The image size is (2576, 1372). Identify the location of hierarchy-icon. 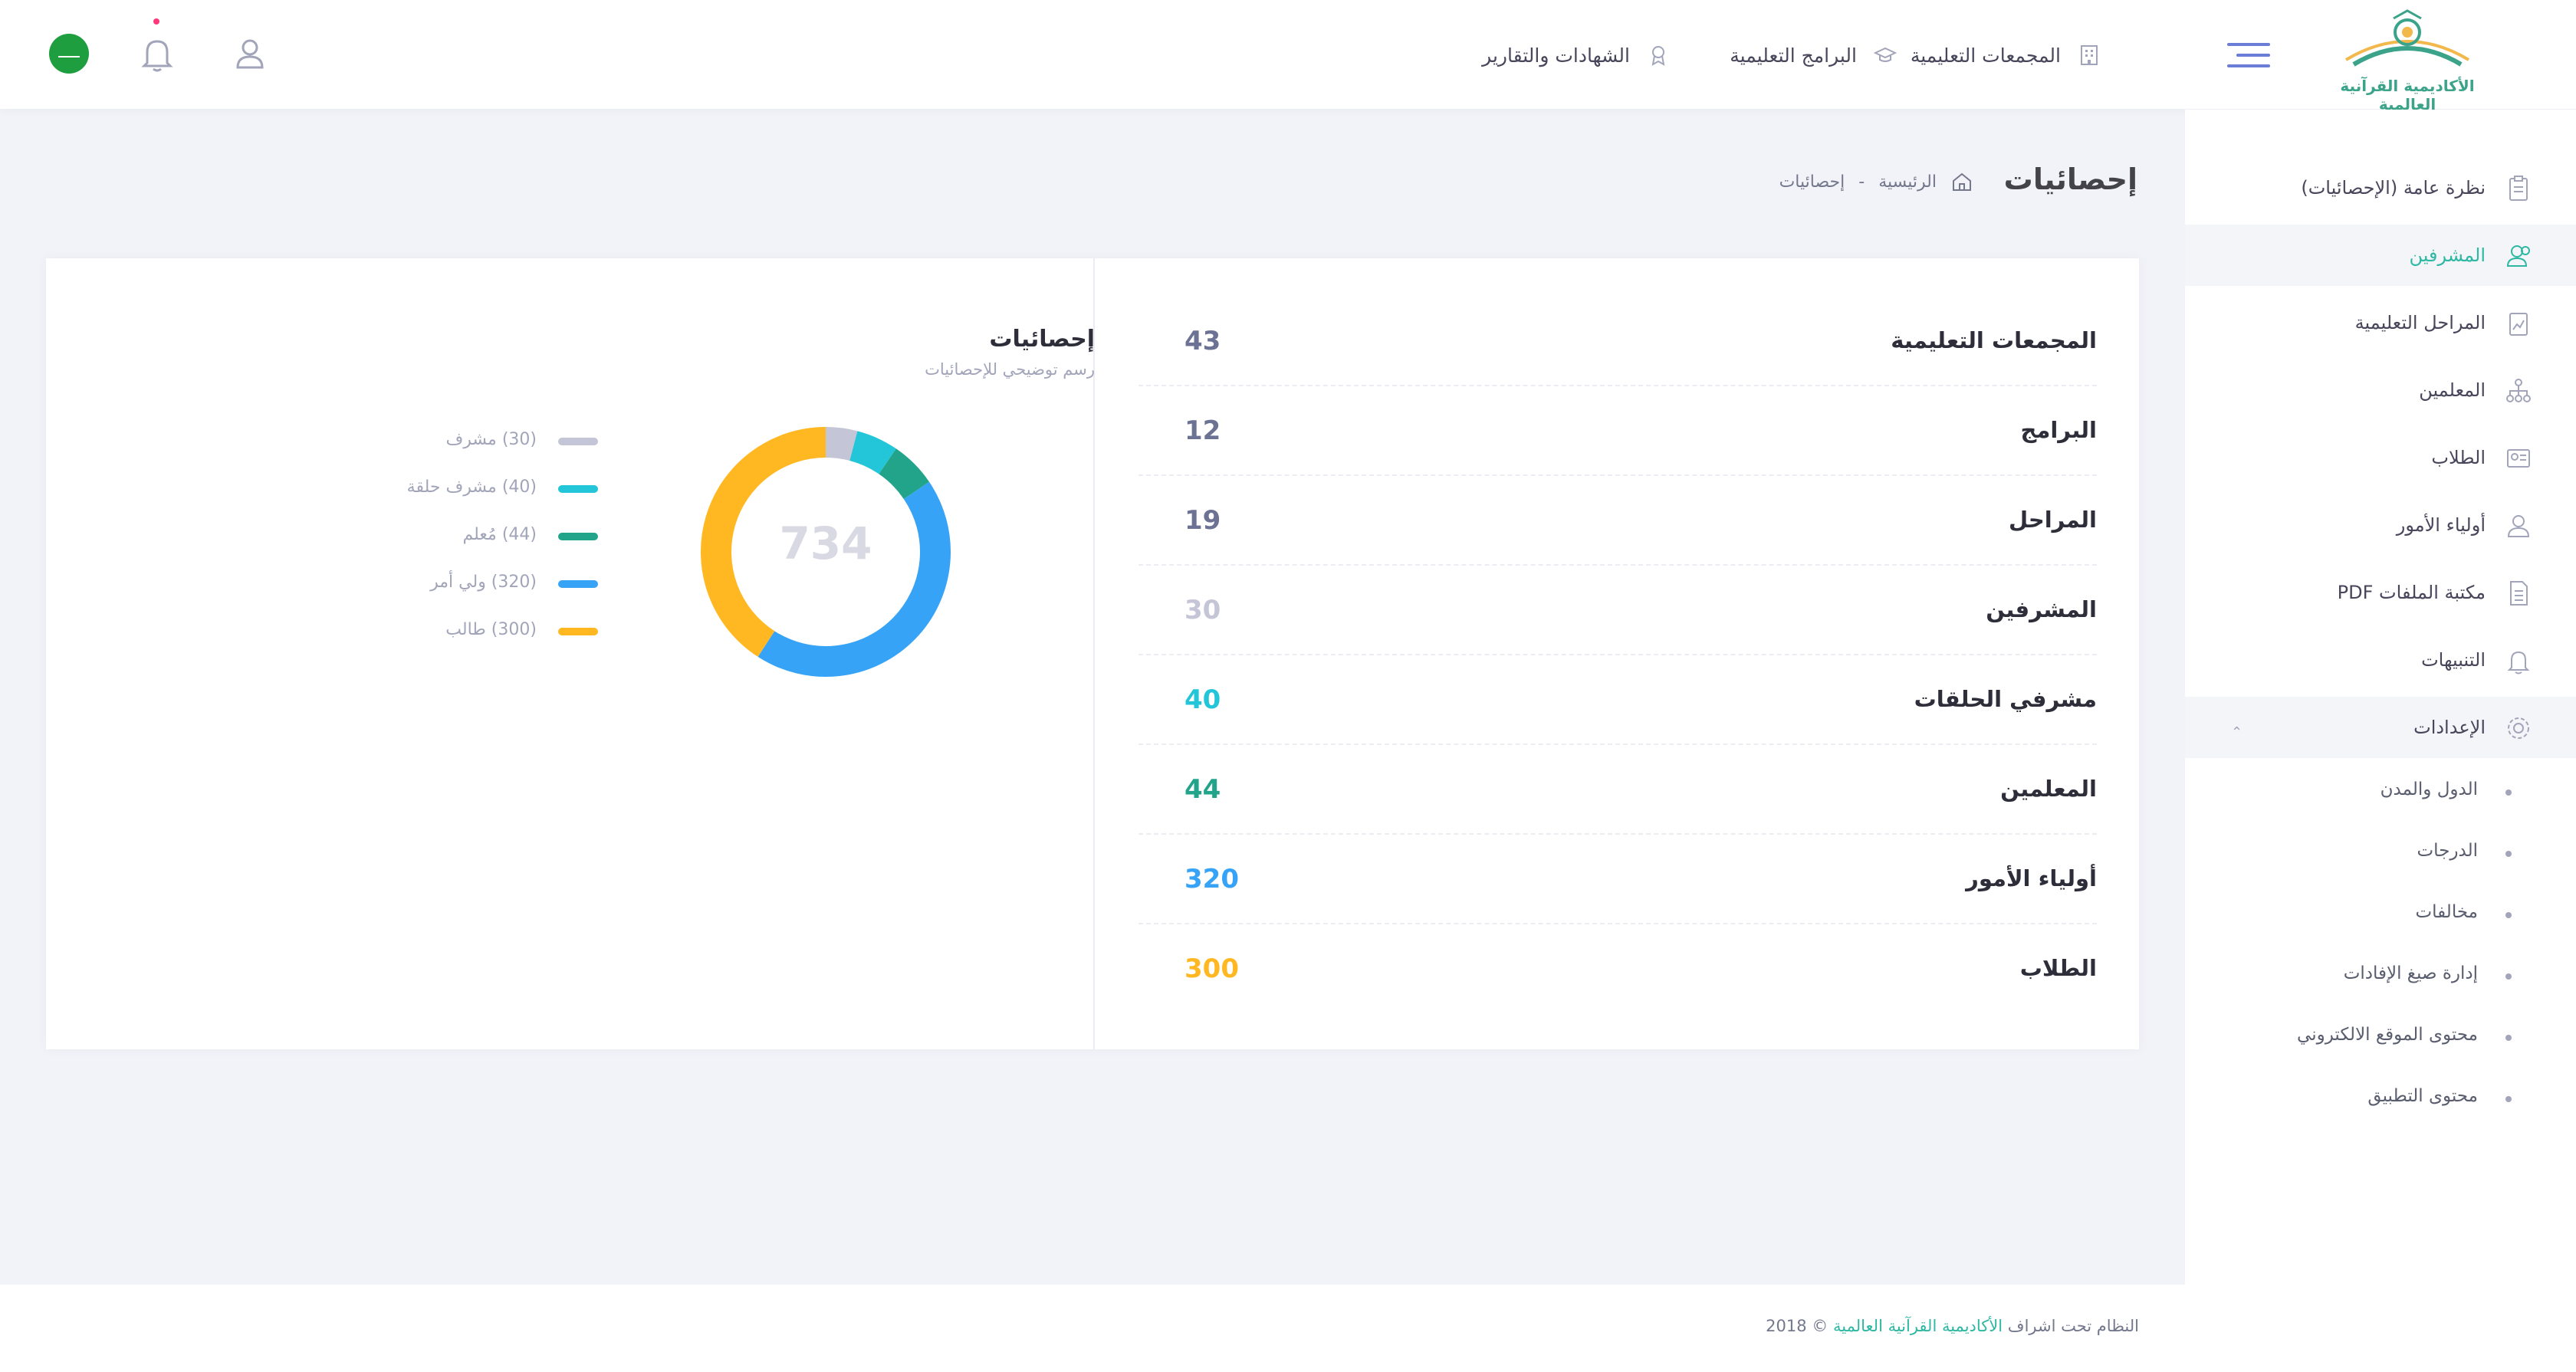
(2518, 390).